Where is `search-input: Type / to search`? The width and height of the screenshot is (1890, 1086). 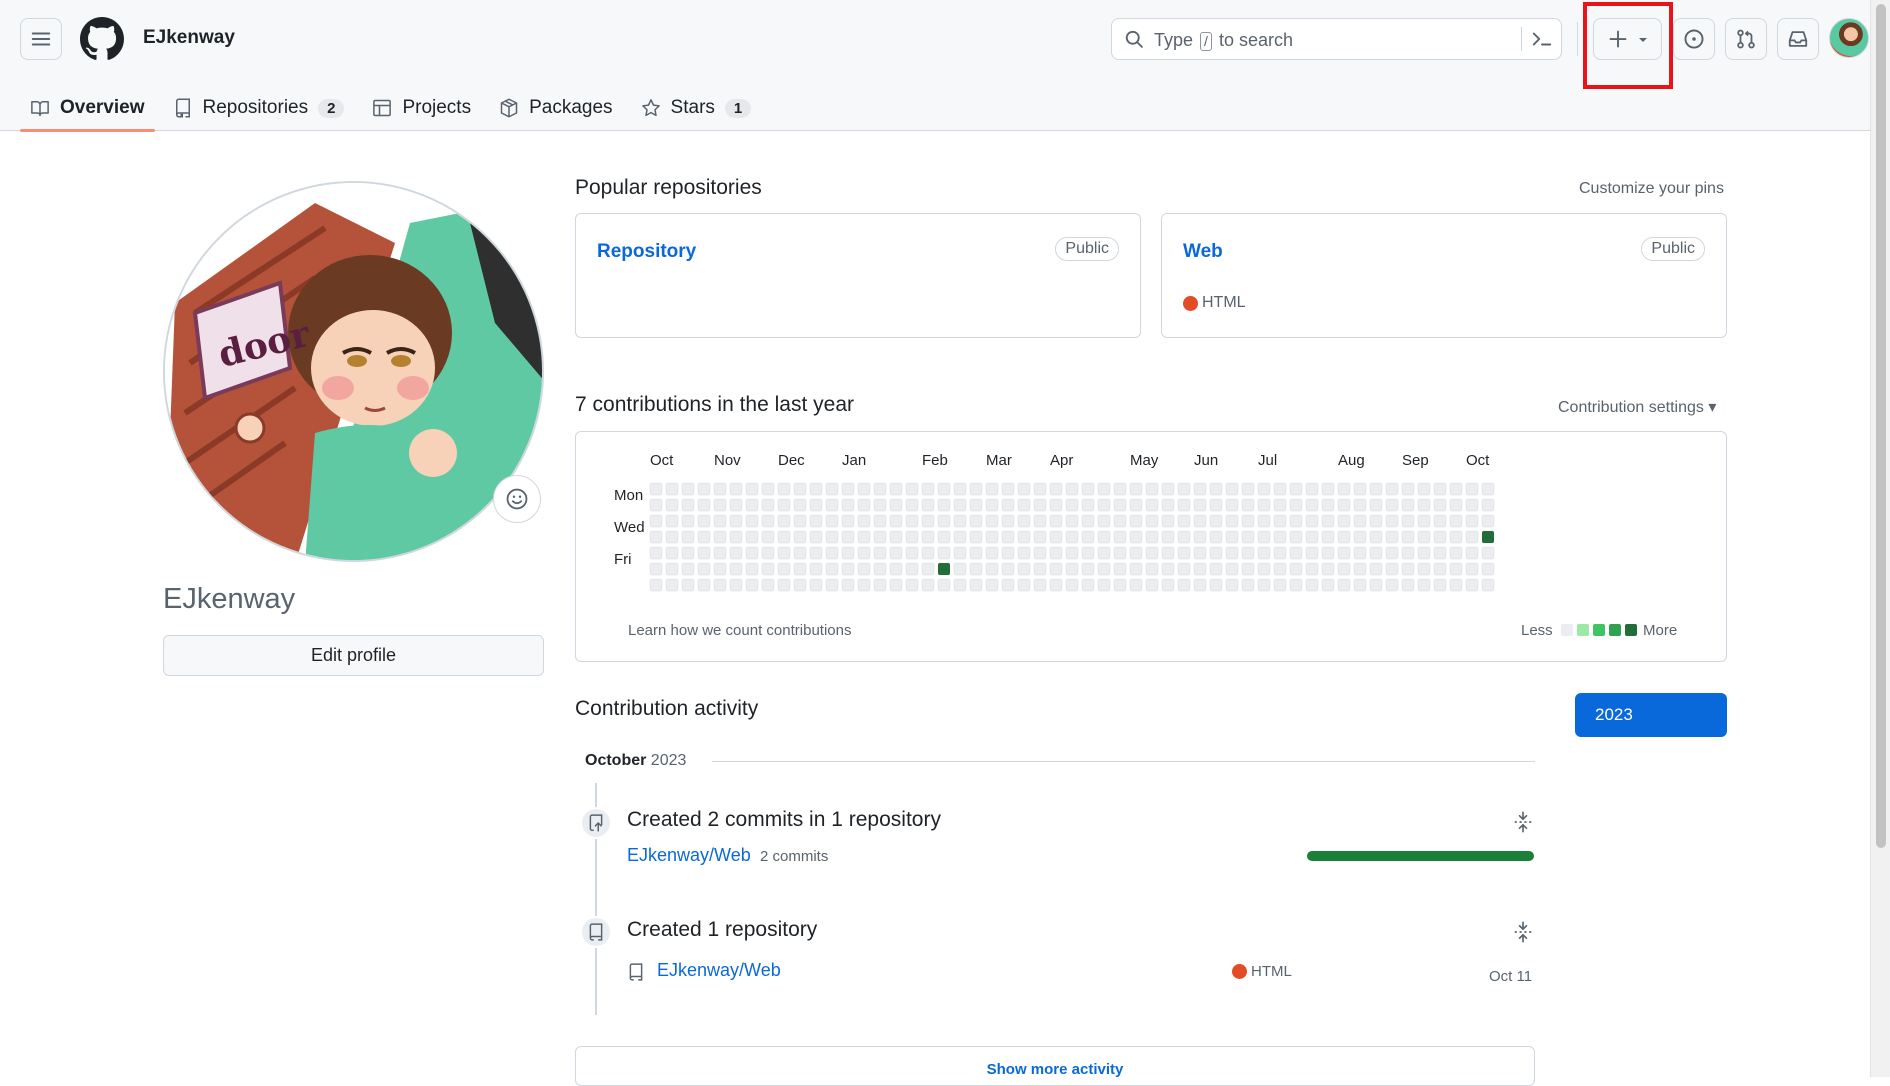
search-input: Type / to search is located at coordinates (1336, 39).